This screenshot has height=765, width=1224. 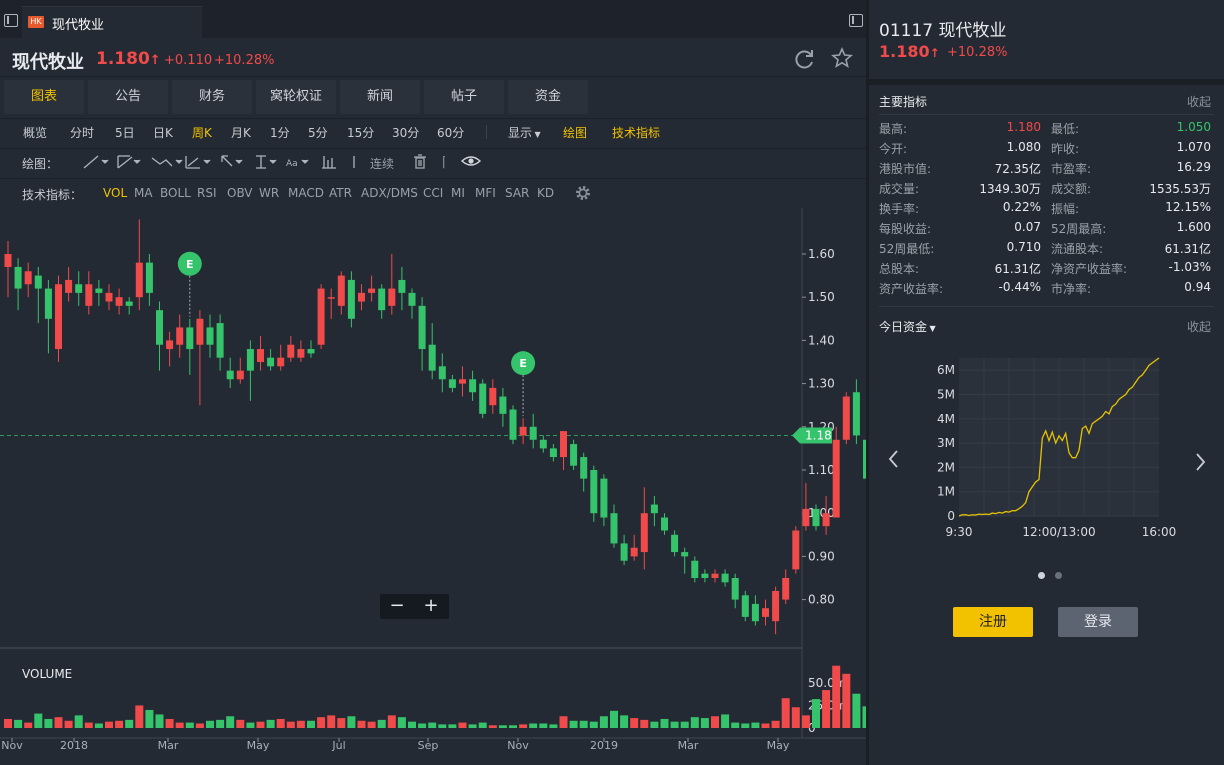 What do you see at coordinates (1193, 147) in the screenshot?
I see `metric-value: 1.070` at bounding box center [1193, 147].